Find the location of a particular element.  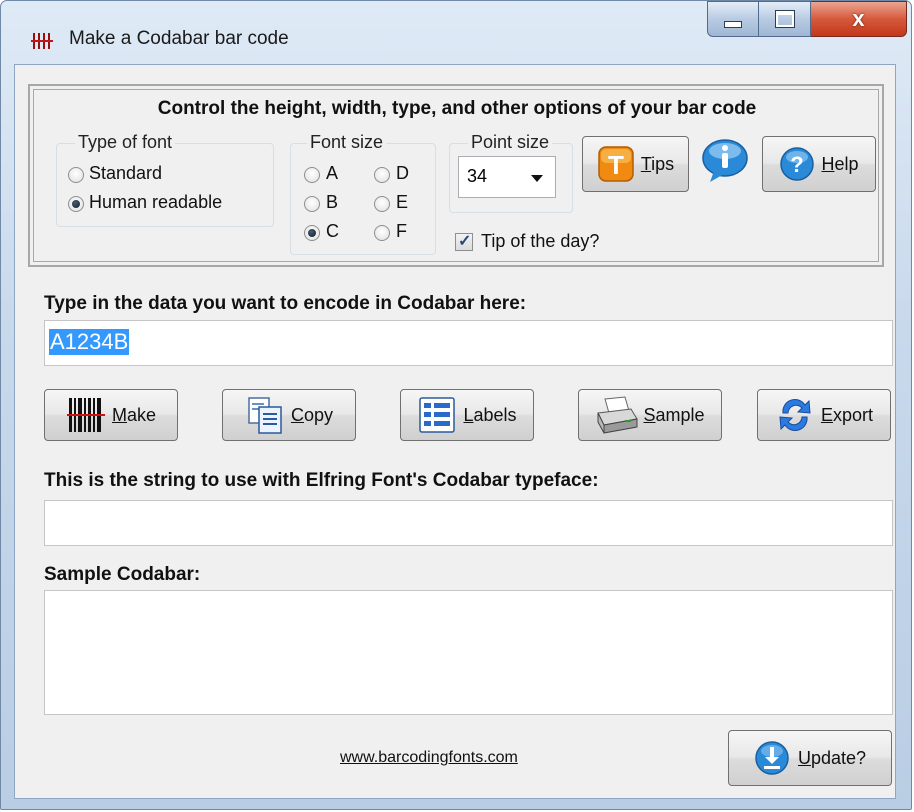

labels-mnemonic: L is located at coordinates (468, 414).